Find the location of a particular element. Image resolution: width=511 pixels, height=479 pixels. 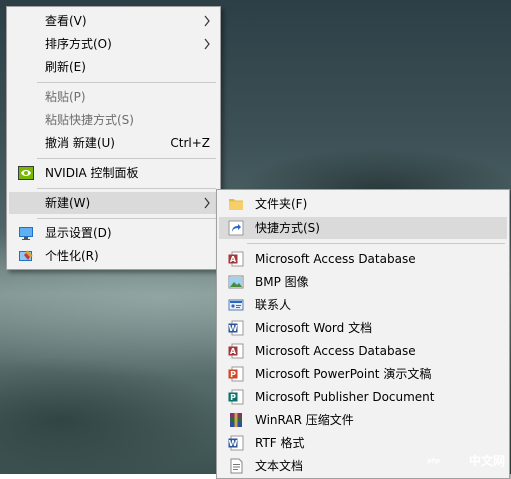

menu-item-undo-new: 撤消 新建(U) Ctrl+Z is located at coordinates (113, 143).